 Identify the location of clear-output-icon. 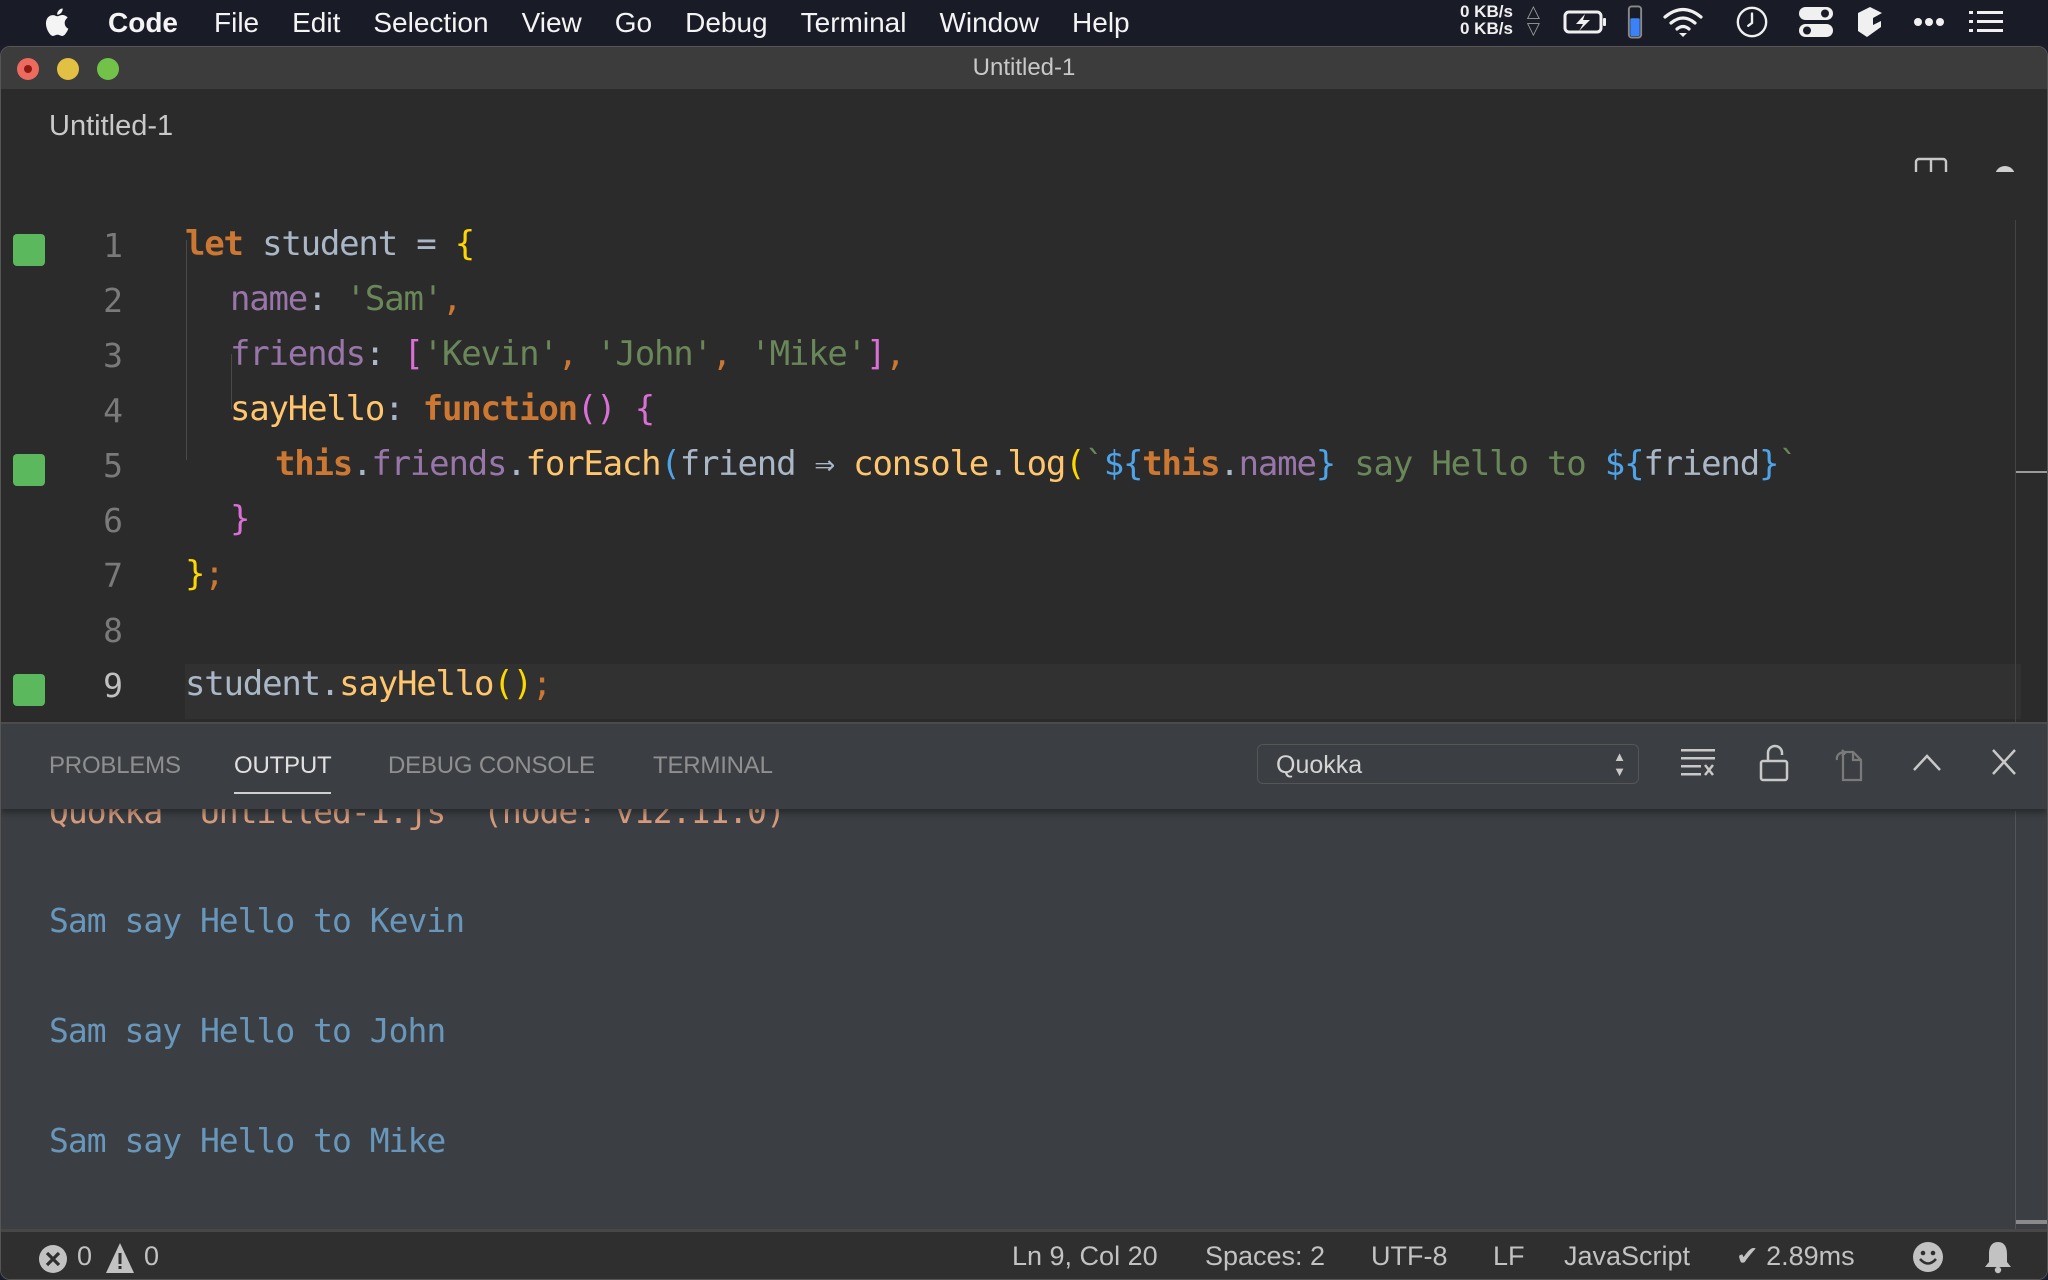
(1698, 762).